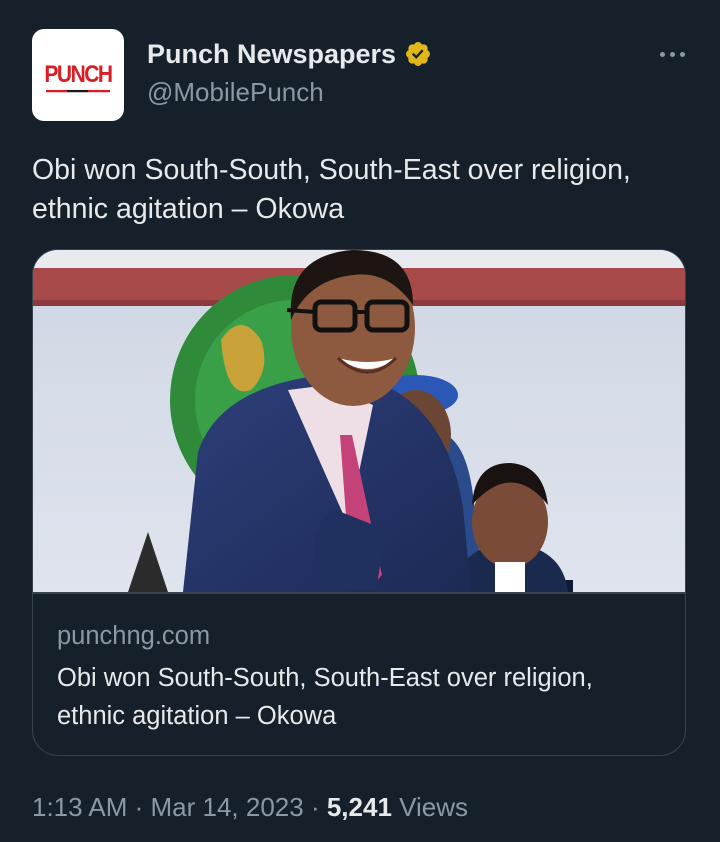 The height and width of the screenshot is (842, 720). I want to click on punch-logo: PUNCH, so click(78, 77).